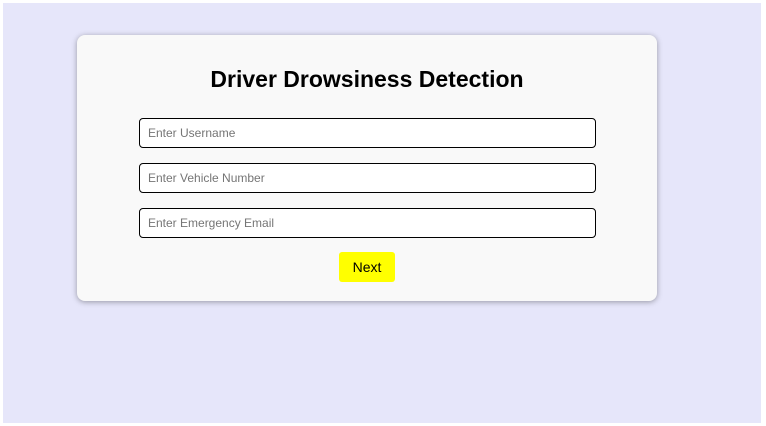 Image resolution: width=766 pixels, height=426 pixels. Describe the element at coordinates (367, 133) in the screenshot. I see `username-input` at that location.